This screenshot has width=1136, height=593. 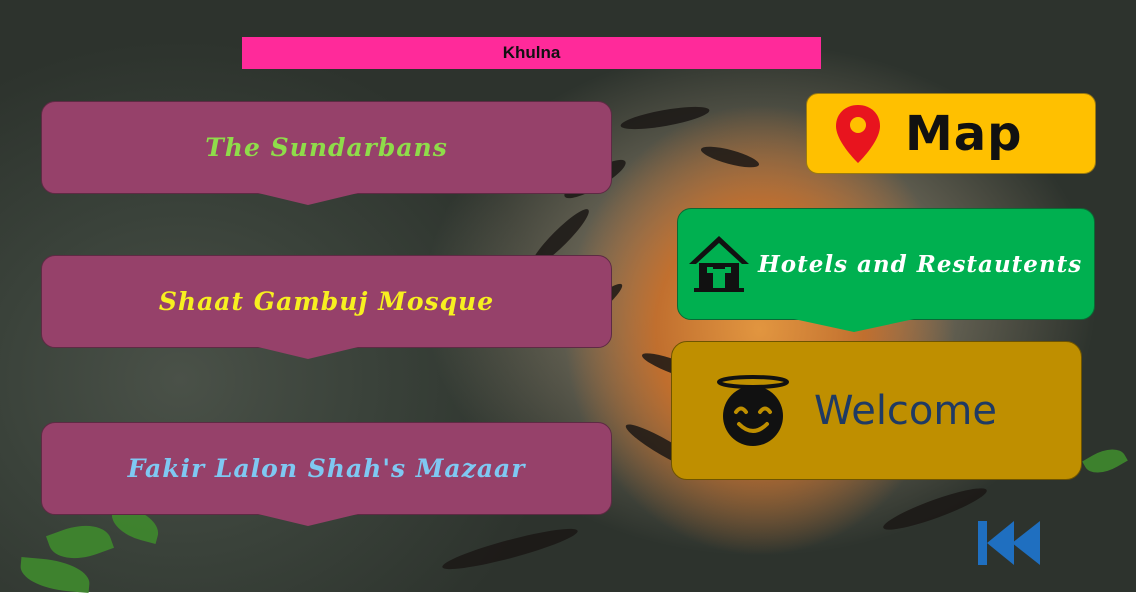 I want to click on hotels-and-restaurants-button: Hotels and Restautents, so click(x=886, y=270).